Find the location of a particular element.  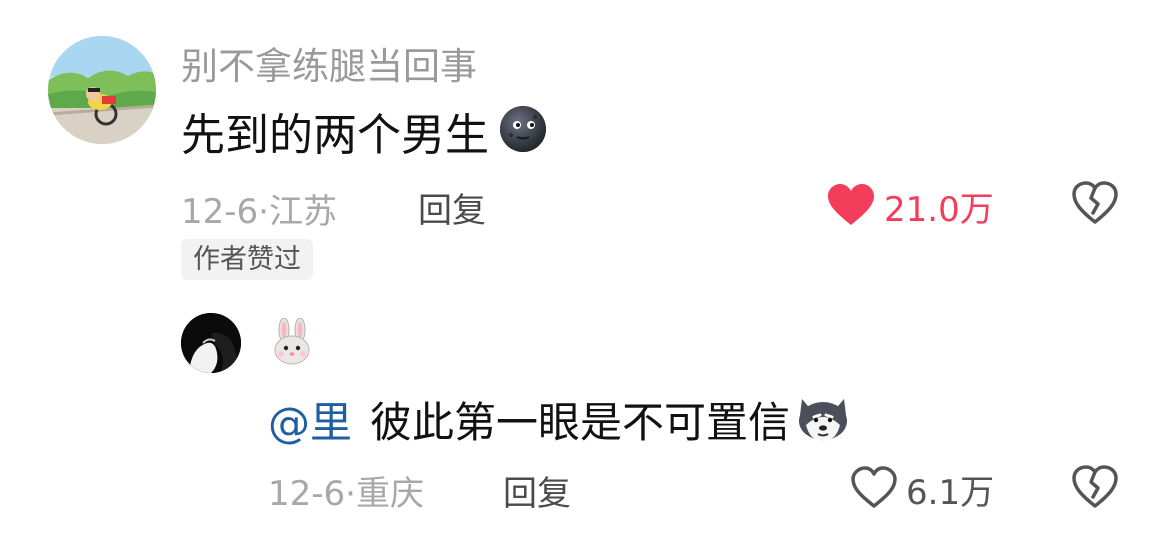

reply-avatar is located at coordinates (211, 343).